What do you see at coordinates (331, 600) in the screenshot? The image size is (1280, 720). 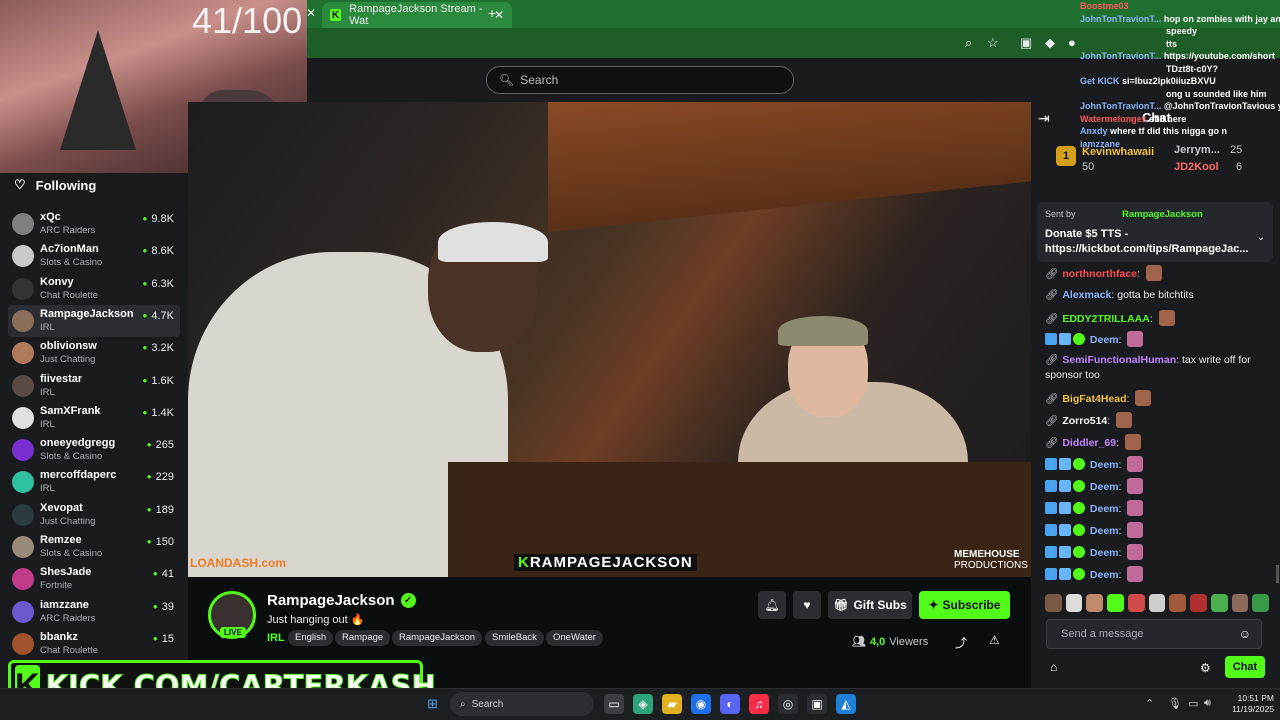 I see `streamer-name-text: RampageJackson` at bounding box center [331, 600].